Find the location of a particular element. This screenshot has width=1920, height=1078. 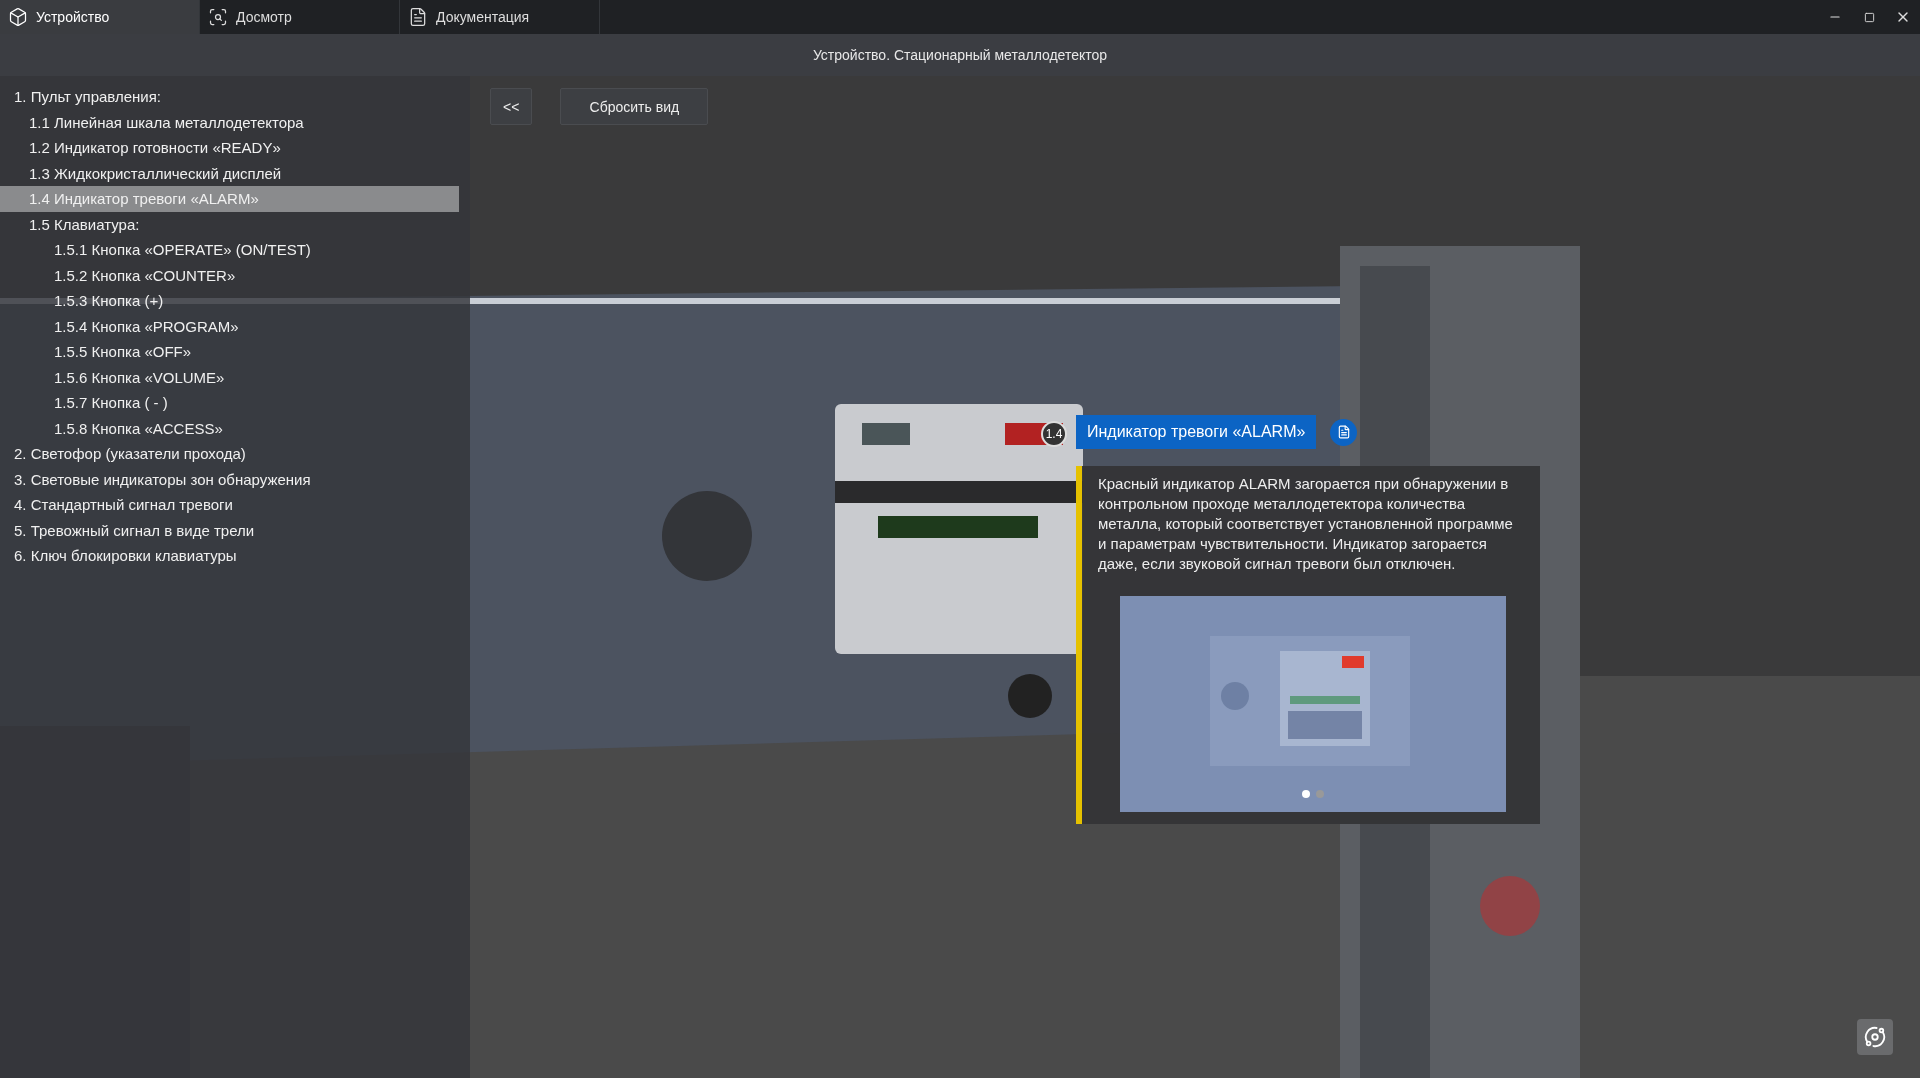

cube-icon is located at coordinates (18, 17).